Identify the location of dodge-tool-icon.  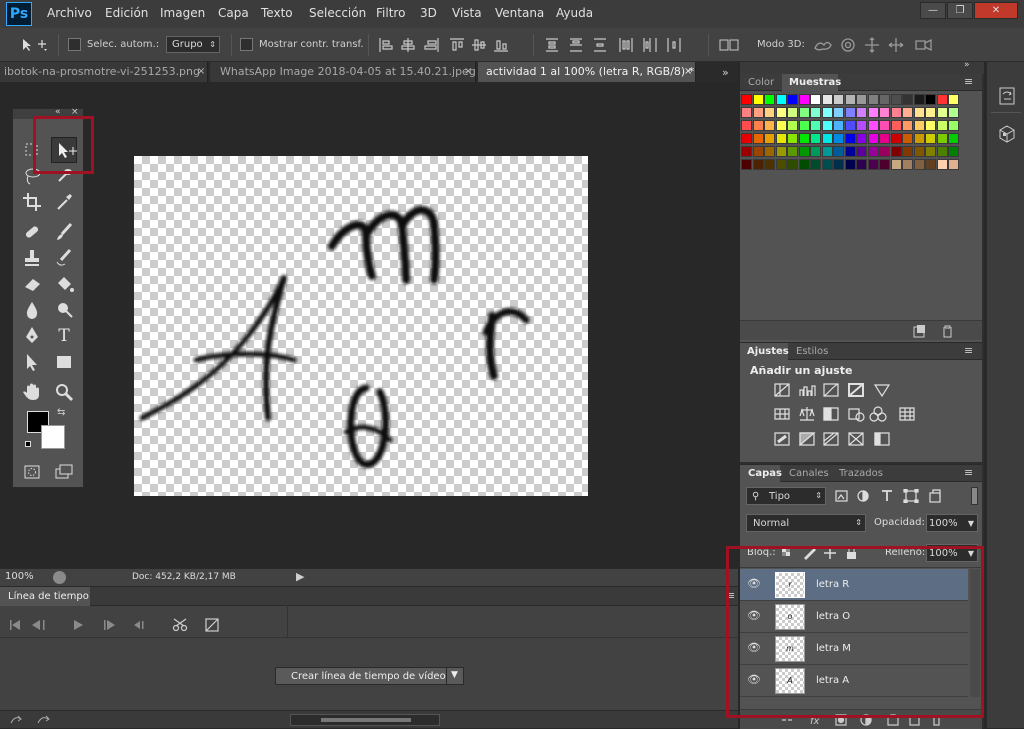
(64, 310).